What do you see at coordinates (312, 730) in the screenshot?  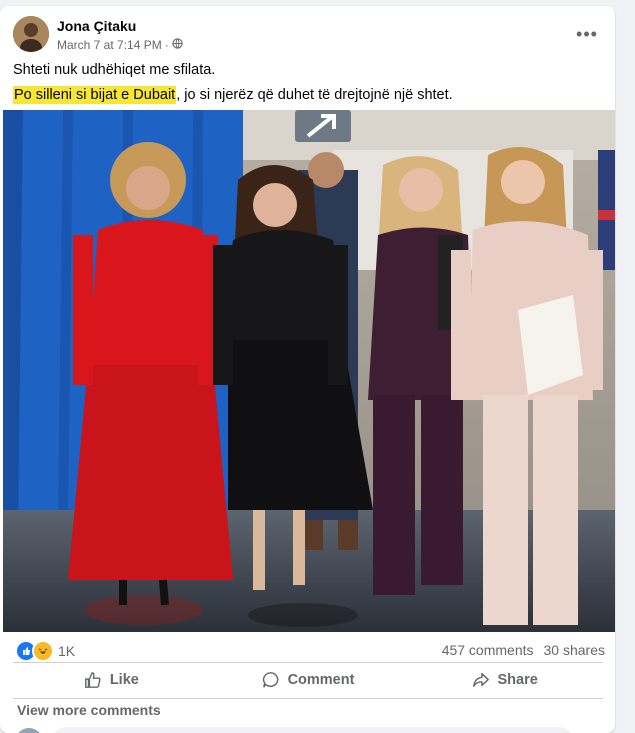 I see `comment-input` at bounding box center [312, 730].